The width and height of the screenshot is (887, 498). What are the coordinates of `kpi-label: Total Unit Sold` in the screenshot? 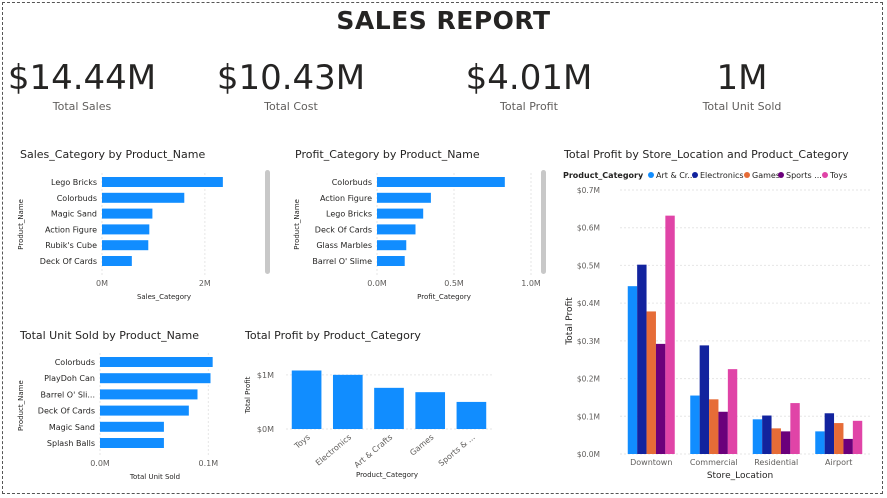 It's located at (742, 106).